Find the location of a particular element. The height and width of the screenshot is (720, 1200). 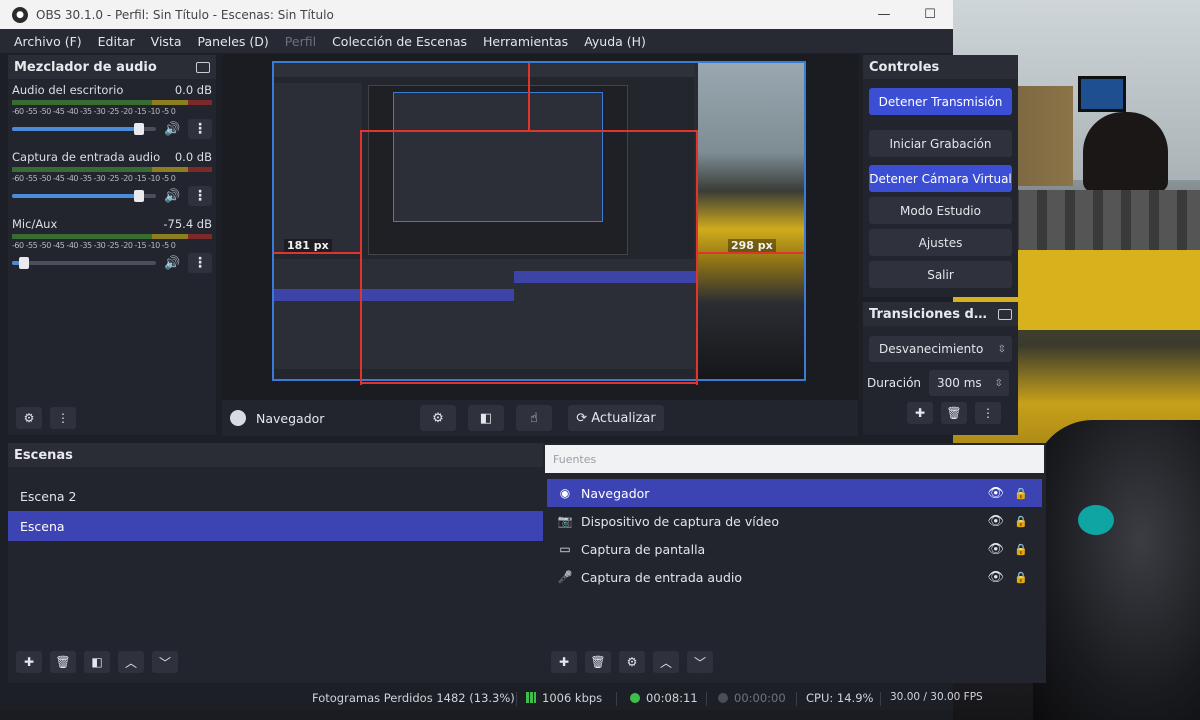

add-transition-button: ✚ is located at coordinates (920, 413).